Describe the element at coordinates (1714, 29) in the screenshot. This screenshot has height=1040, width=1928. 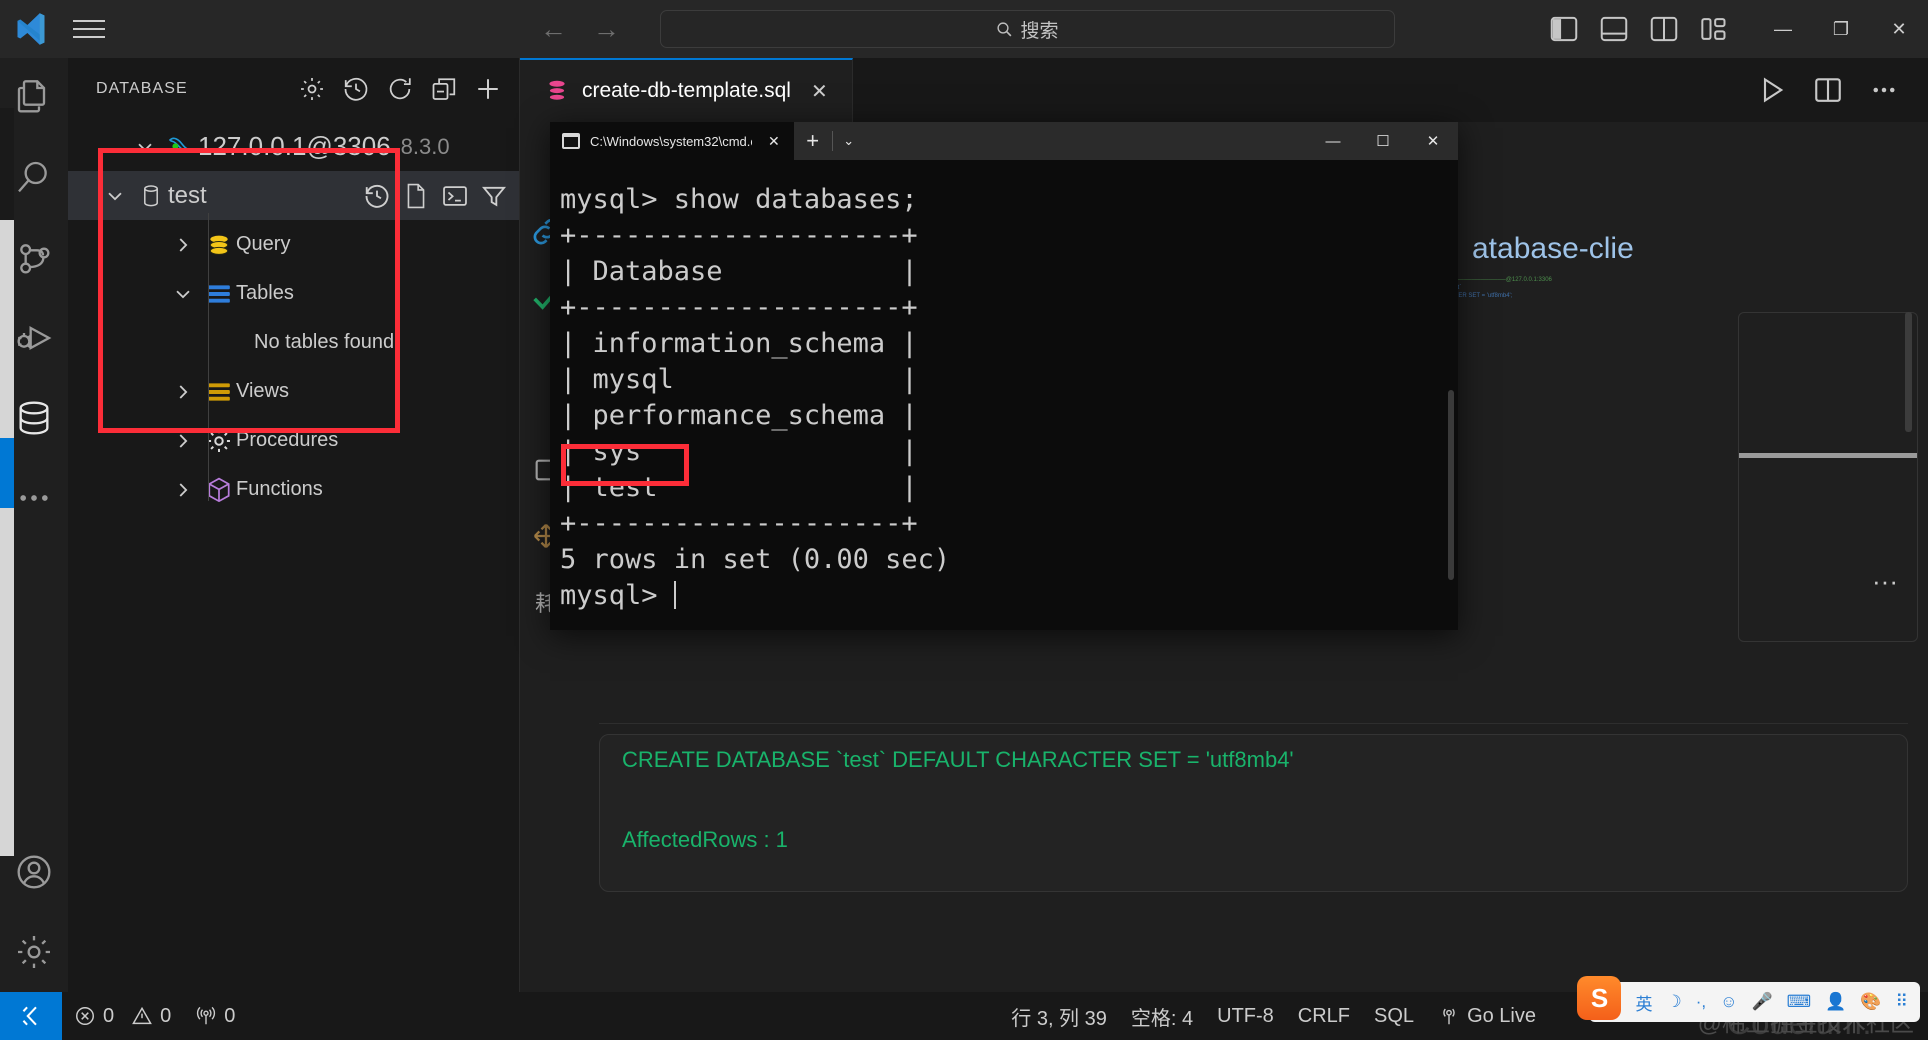
I see `customize-layout-icon` at that location.